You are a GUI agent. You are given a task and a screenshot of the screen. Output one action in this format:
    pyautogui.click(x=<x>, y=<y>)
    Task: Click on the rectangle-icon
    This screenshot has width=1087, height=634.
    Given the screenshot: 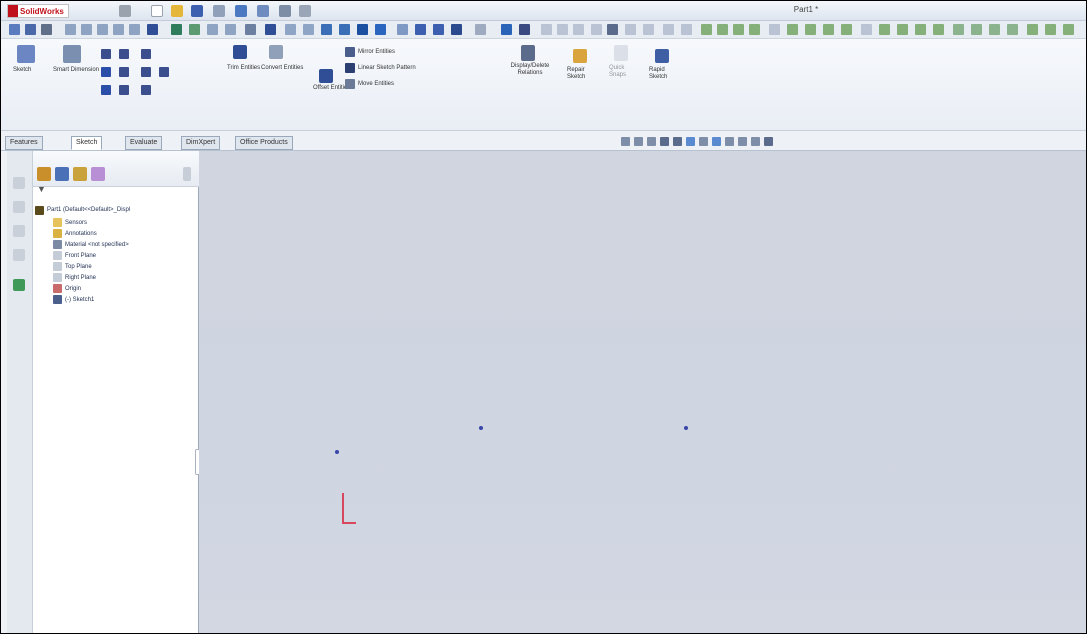 What is the action you would take?
    pyautogui.click(x=106, y=72)
    